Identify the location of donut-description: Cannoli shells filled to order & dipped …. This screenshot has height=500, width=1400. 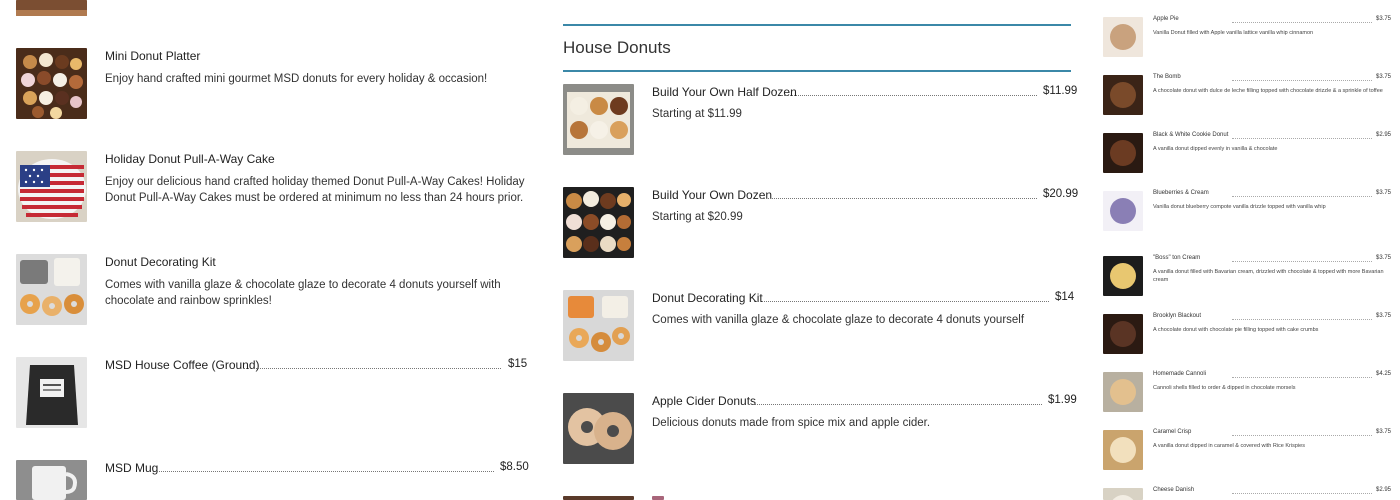
(1224, 388).